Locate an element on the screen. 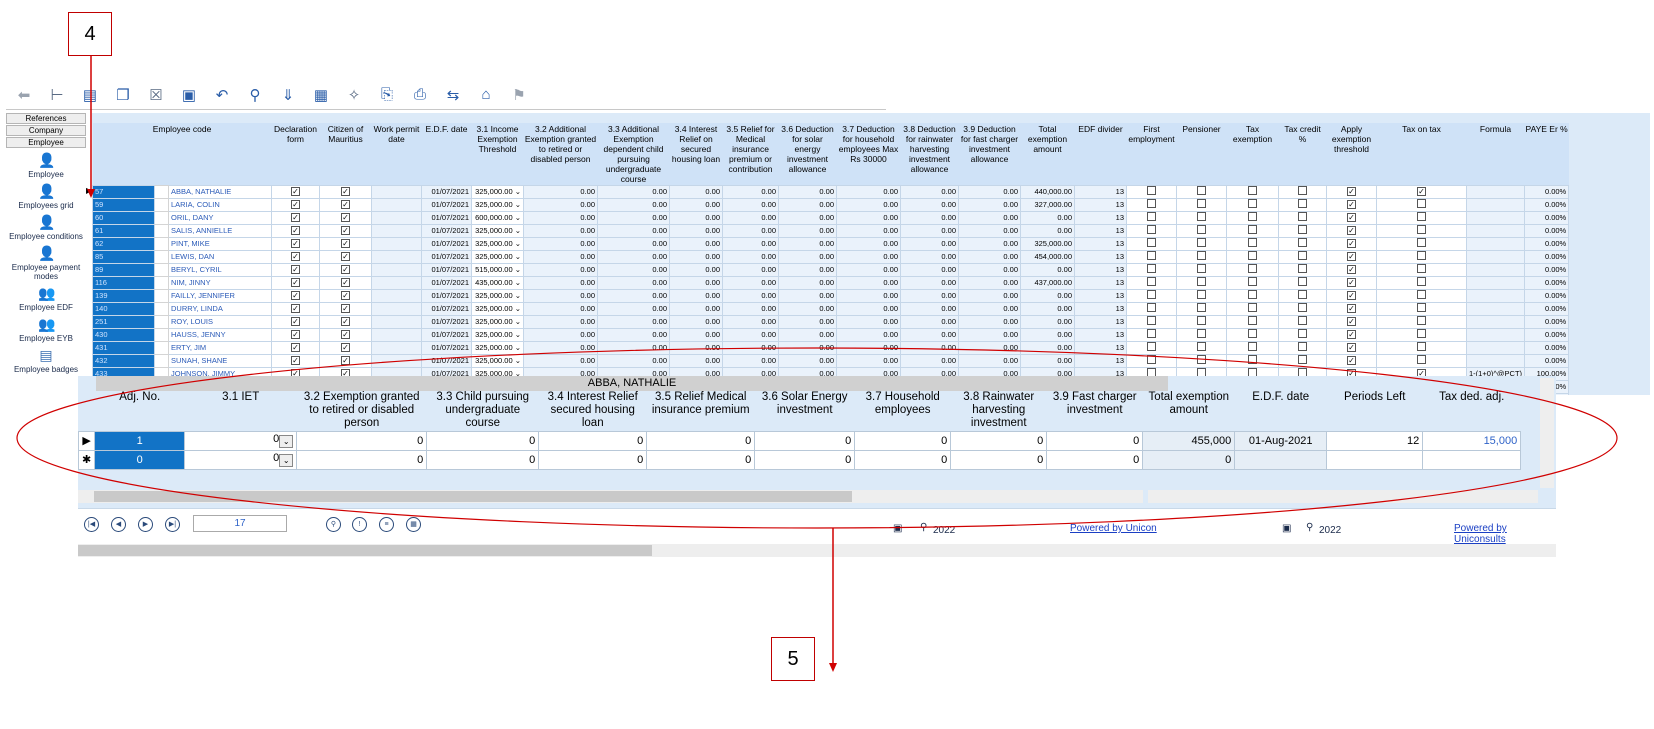 This screenshot has width=1654, height=729. table-cell: PINT, MIKE is located at coordinates (220, 243).